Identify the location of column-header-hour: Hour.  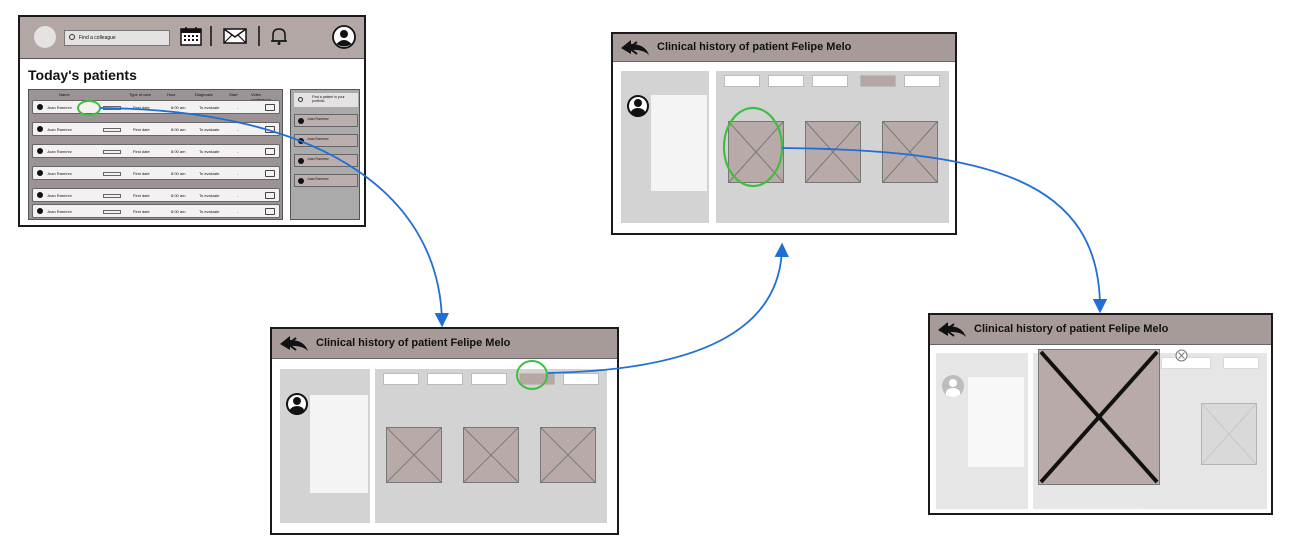
(171, 94).